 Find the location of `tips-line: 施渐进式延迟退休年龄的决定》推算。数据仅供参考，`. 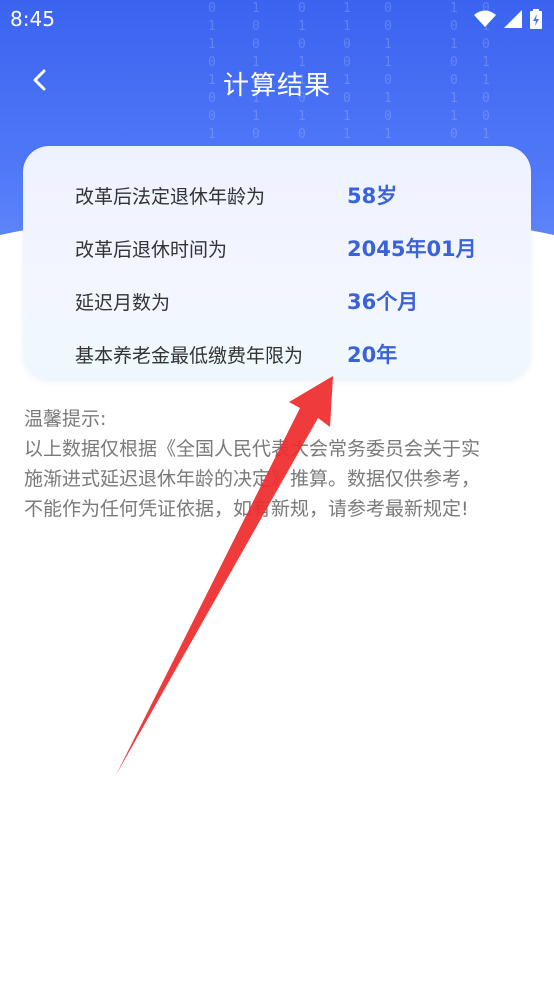

tips-line: 施渐进式延迟退休年龄的决定》推算。数据仅供参考， is located at coordinates (252, 479).